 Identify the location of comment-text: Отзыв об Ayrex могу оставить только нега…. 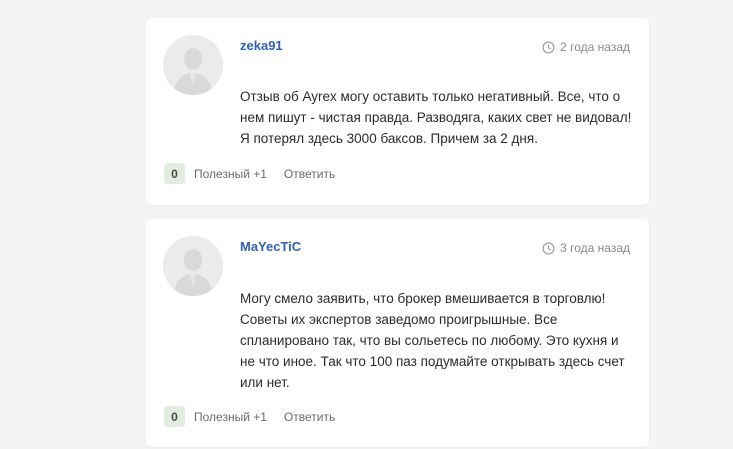
(438, 117).